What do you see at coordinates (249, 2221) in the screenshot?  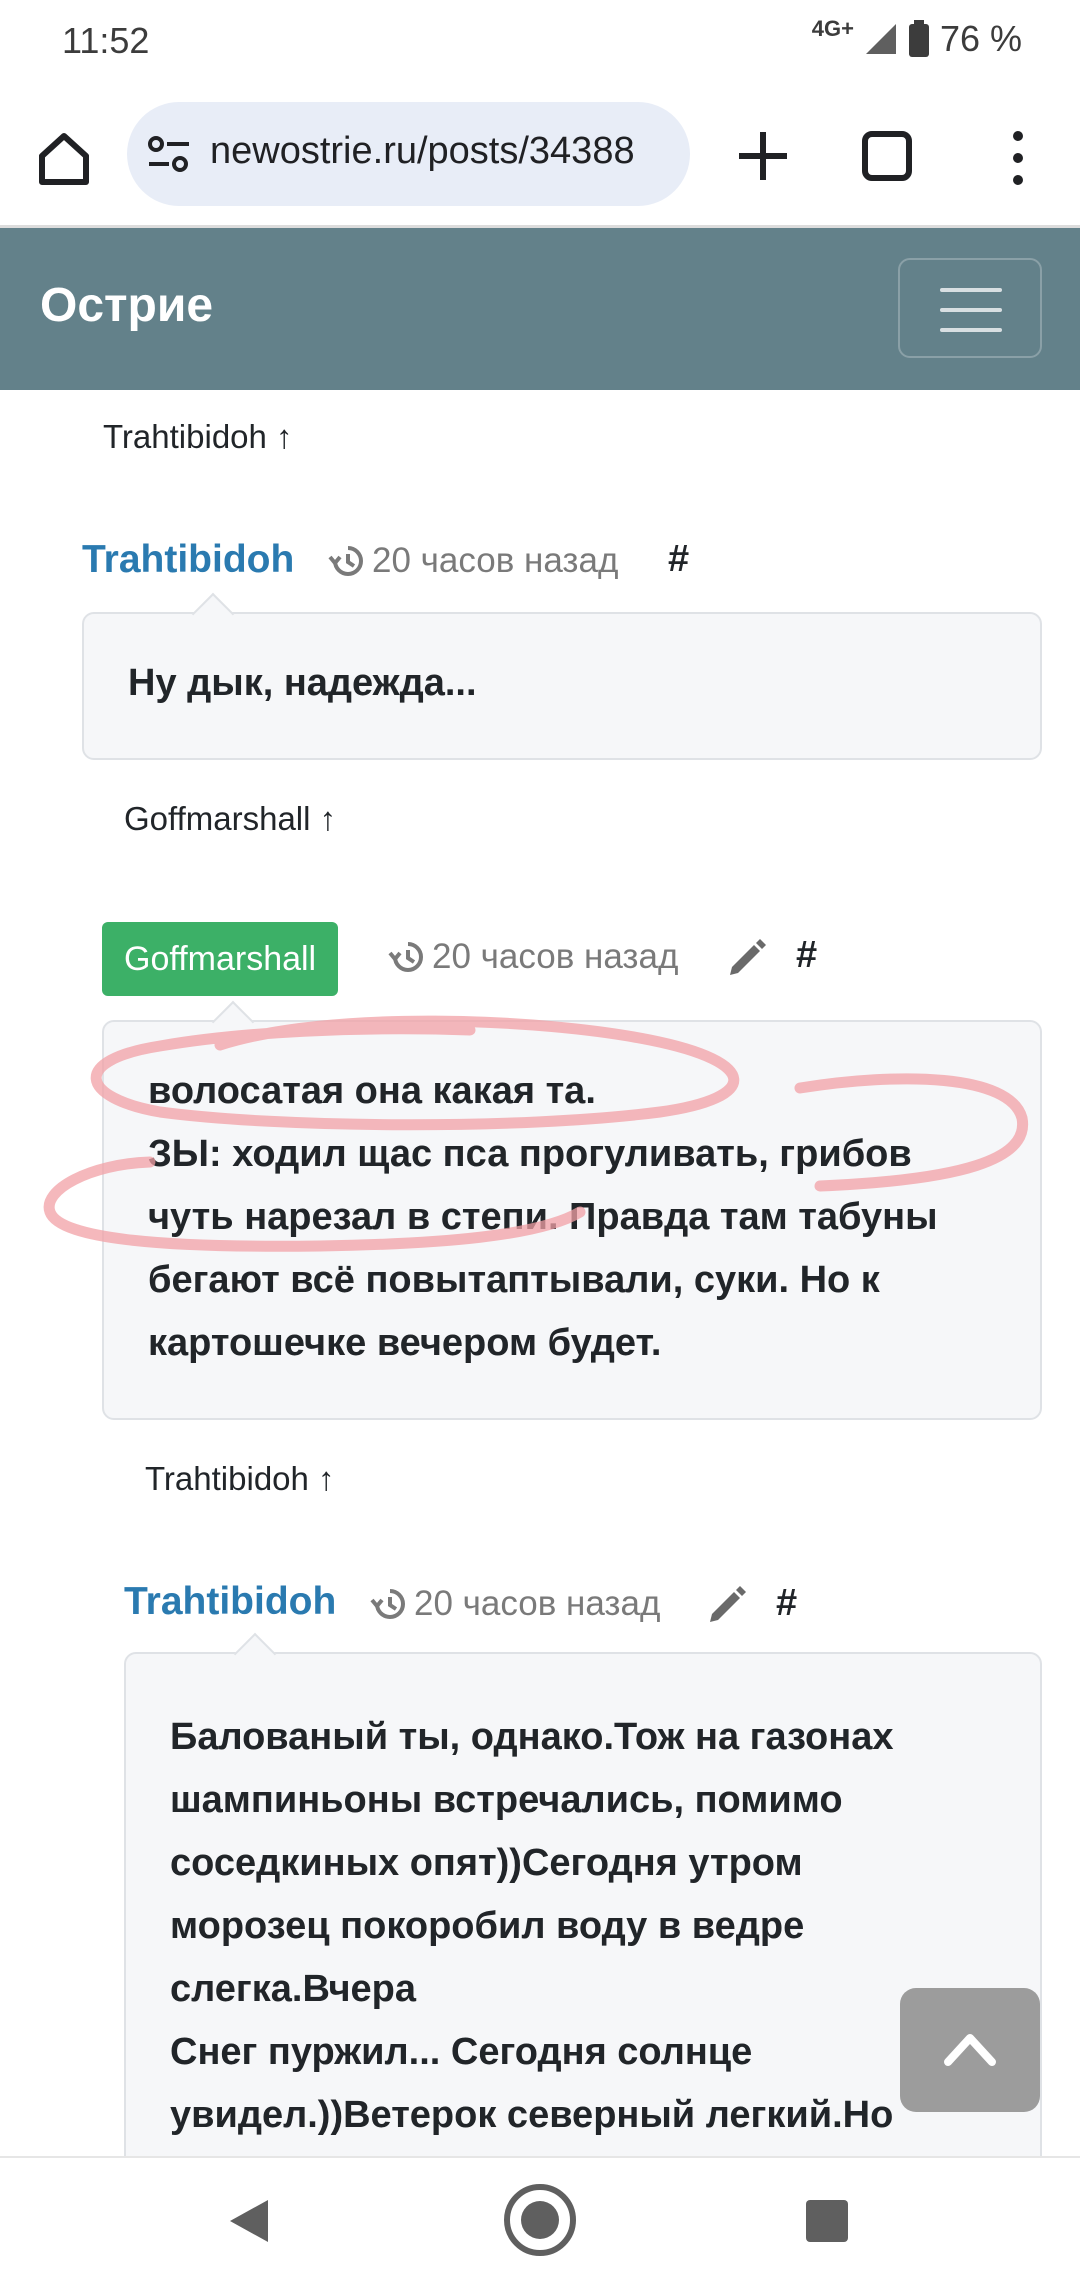 I see `back-icon` at bounding box center [249, 2221].